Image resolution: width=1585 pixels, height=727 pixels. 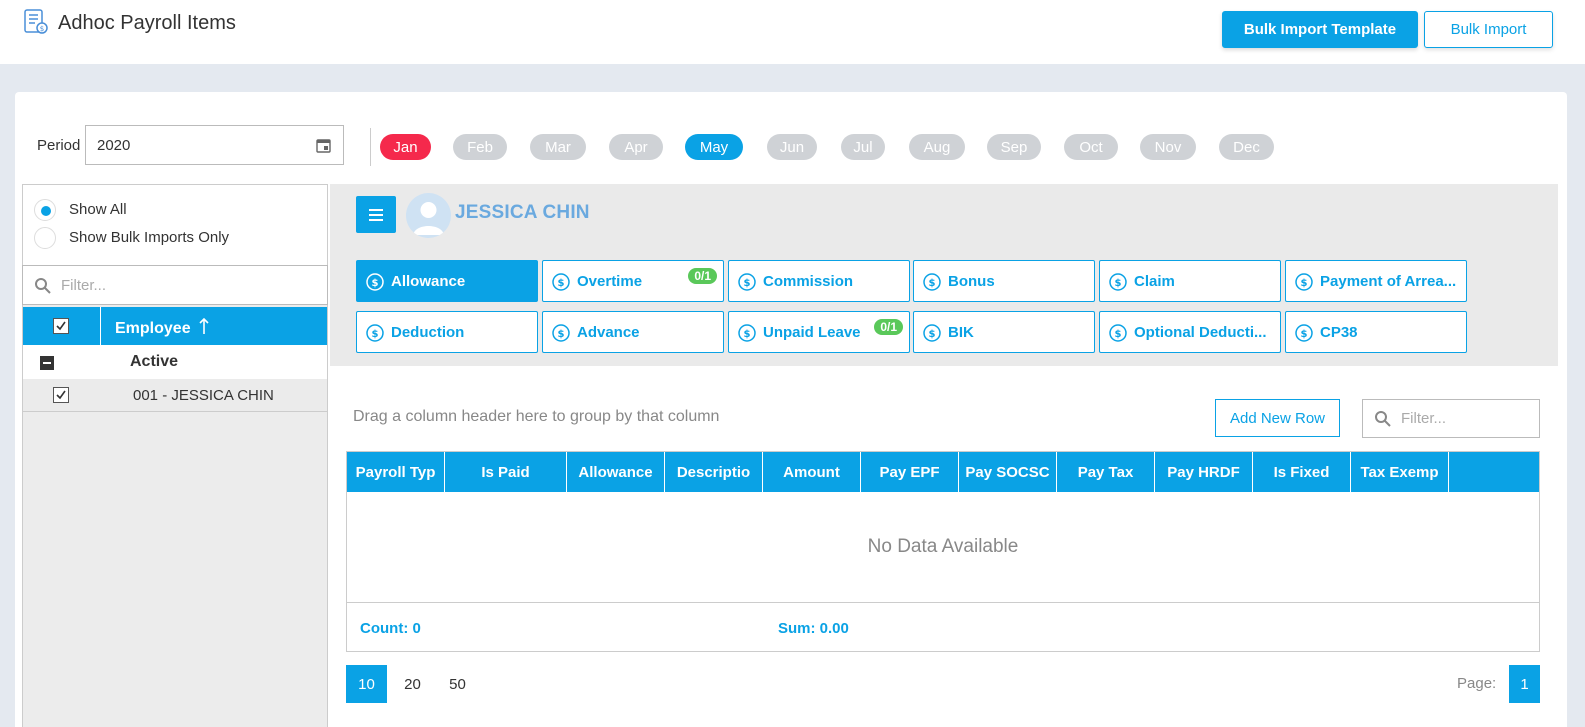 What do you see at coordinates (1004, 281) in the screenshot?
I see `tab-bonus: $ Bonus` at bounding box center [1004, 281].